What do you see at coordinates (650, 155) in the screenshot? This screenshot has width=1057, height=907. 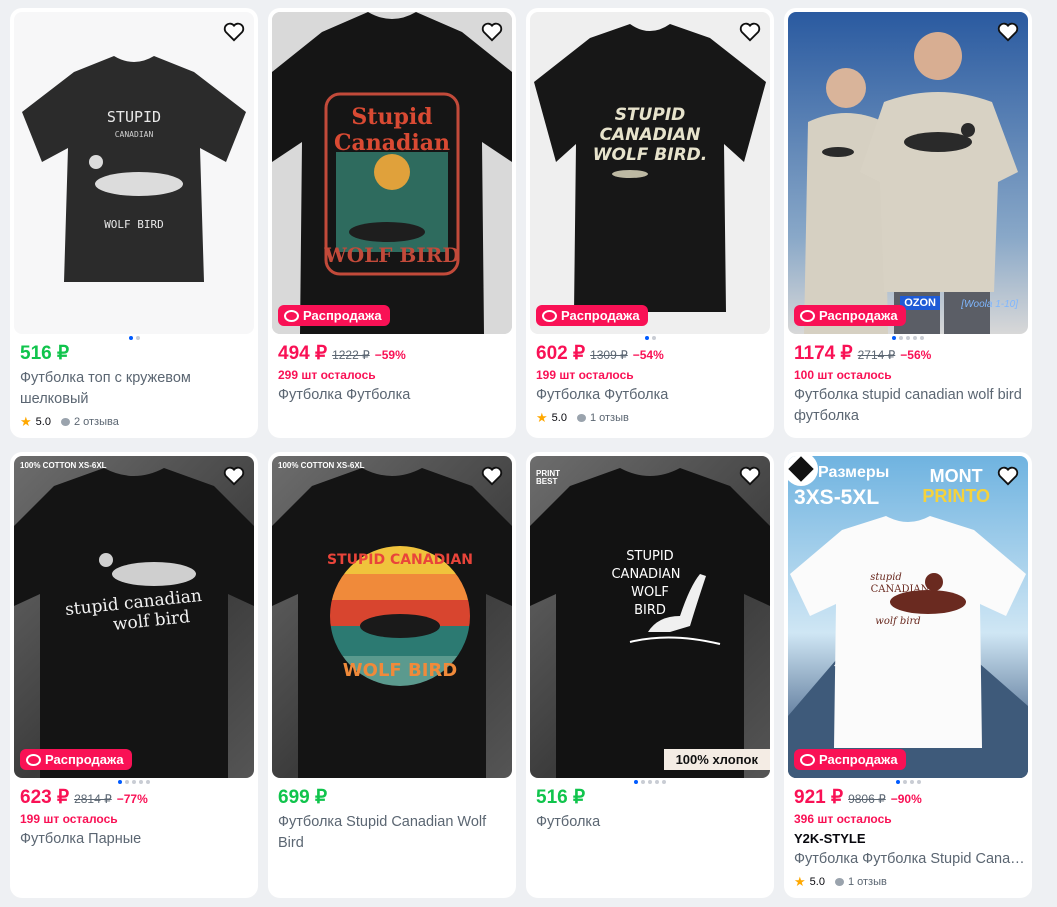 I see `svg-text: WOLF BIRD.` at bounding box center [650, 155].